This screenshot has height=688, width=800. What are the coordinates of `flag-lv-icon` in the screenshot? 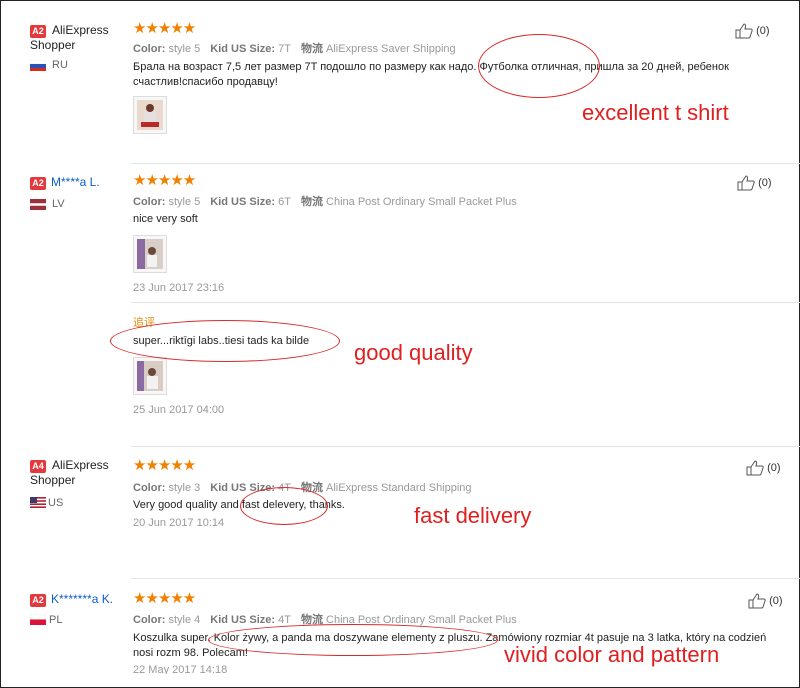 It's located at (38, 204).